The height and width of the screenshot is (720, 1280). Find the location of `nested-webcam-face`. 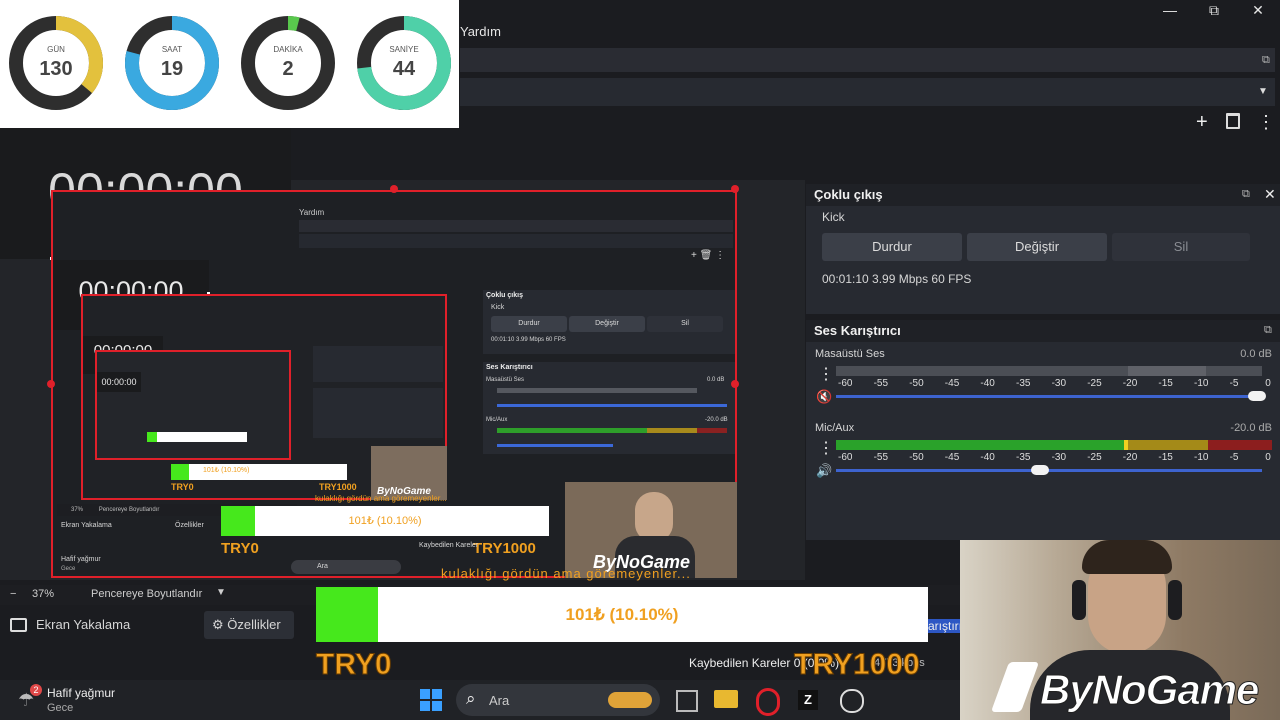

nested-webcam-face is located at coordinates (654, 517).